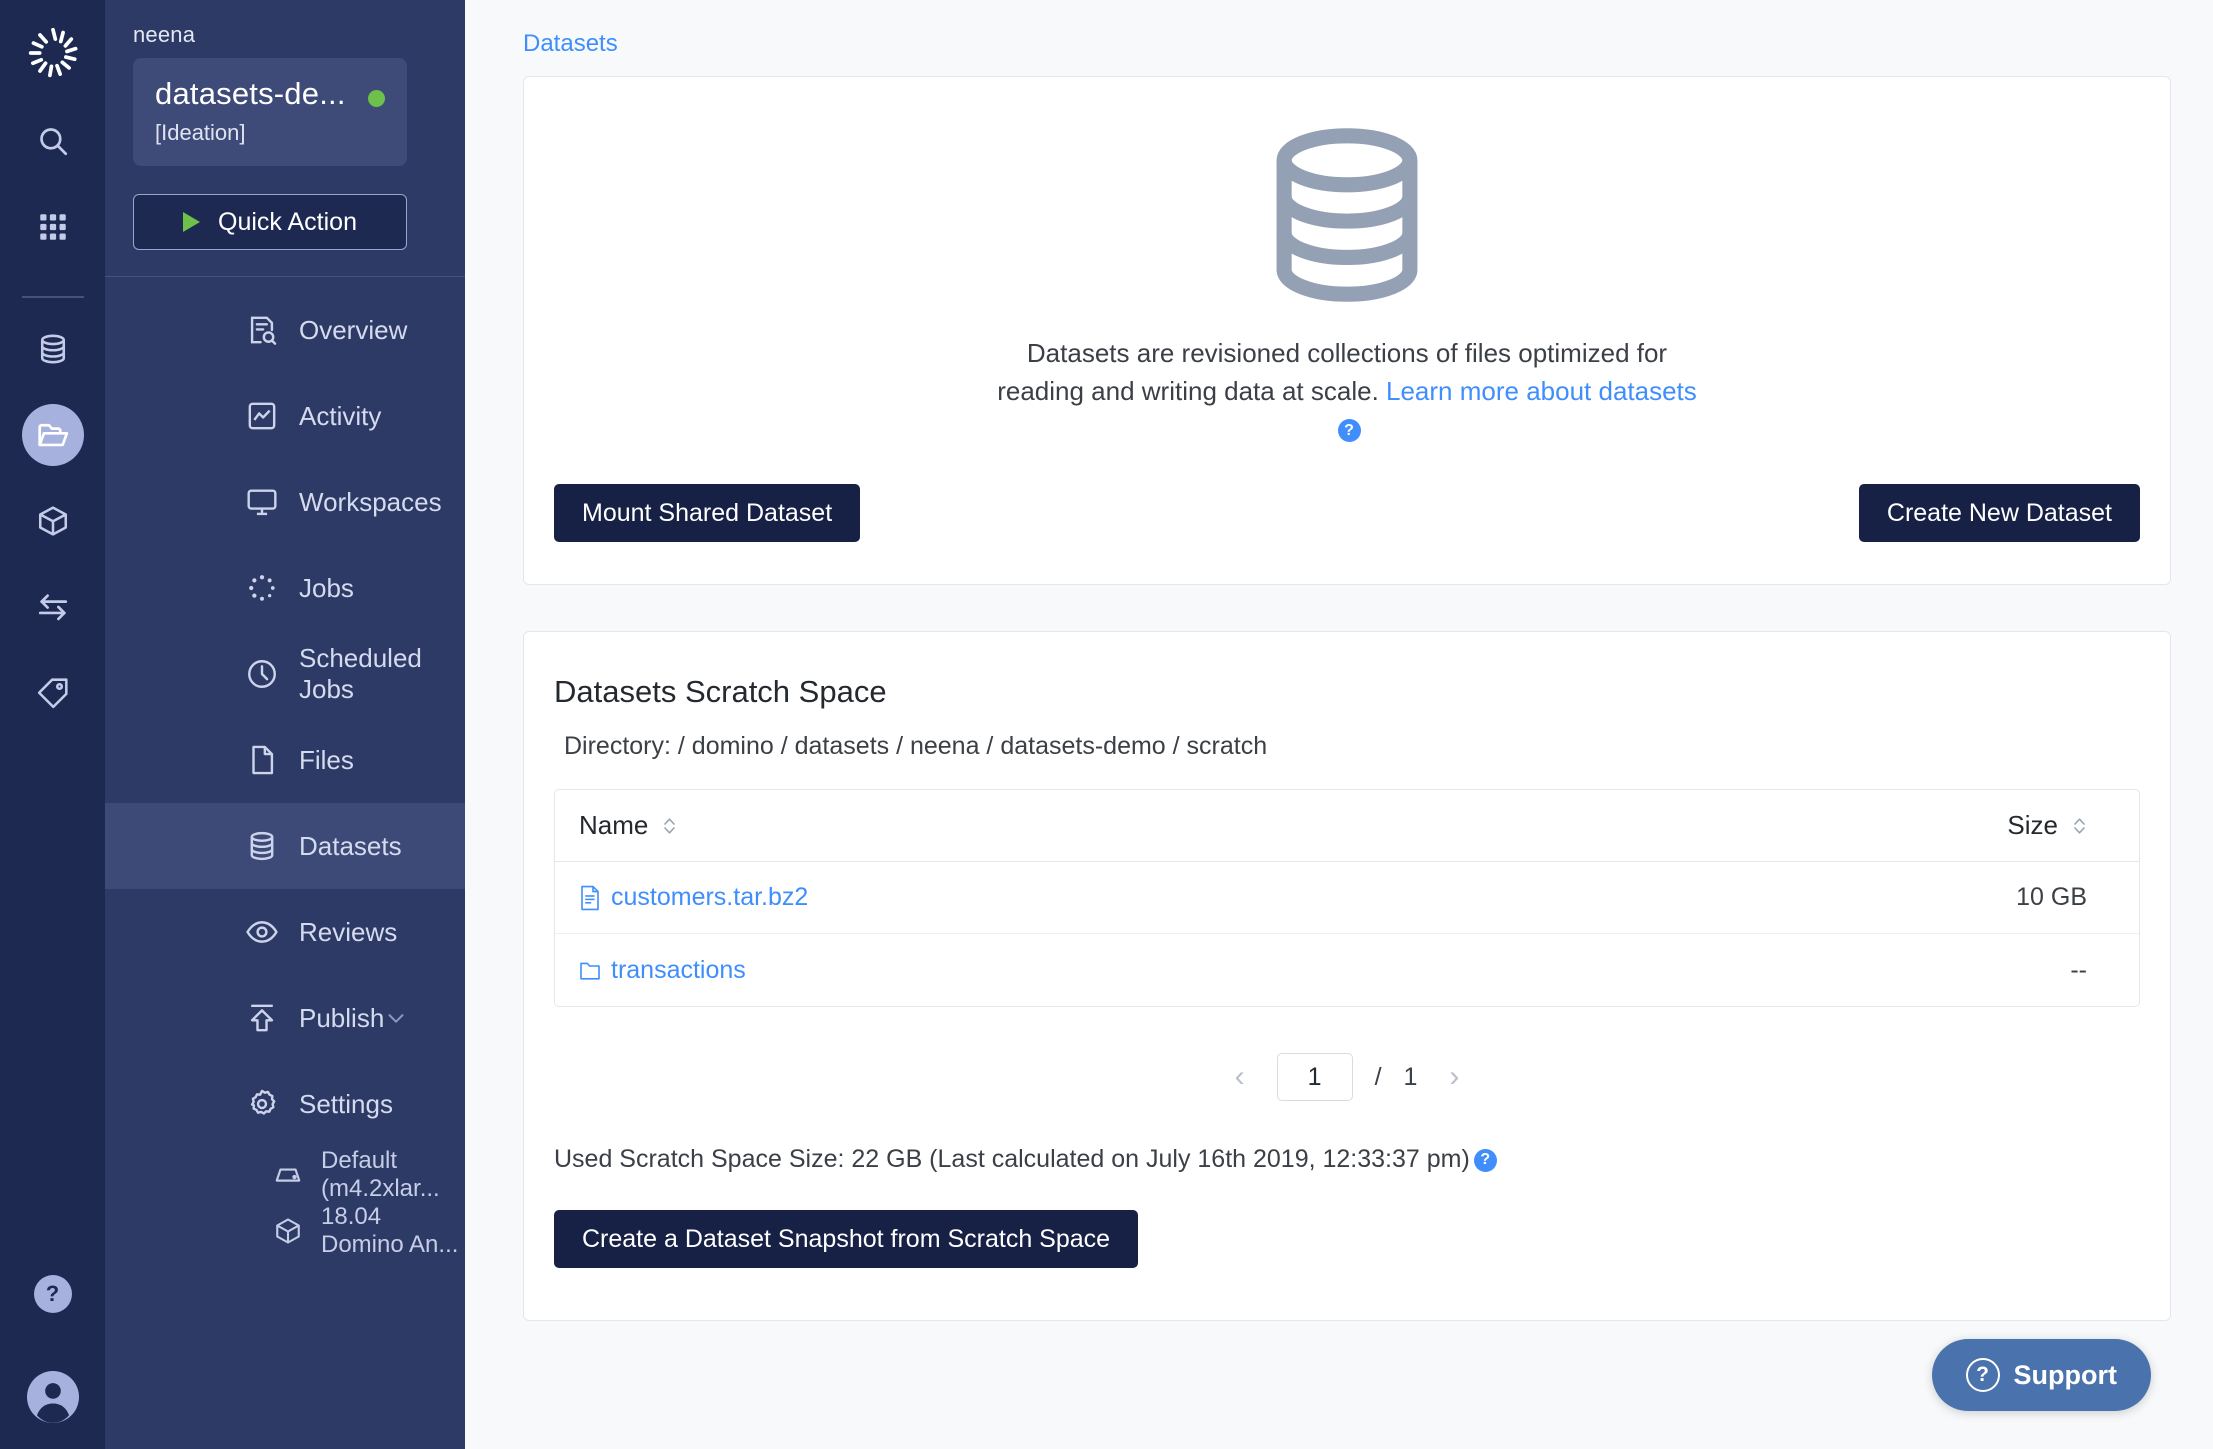 The height and width of the screenshot is (1449, 2213). I want to click on project-owner: neena, so click(164, 34).